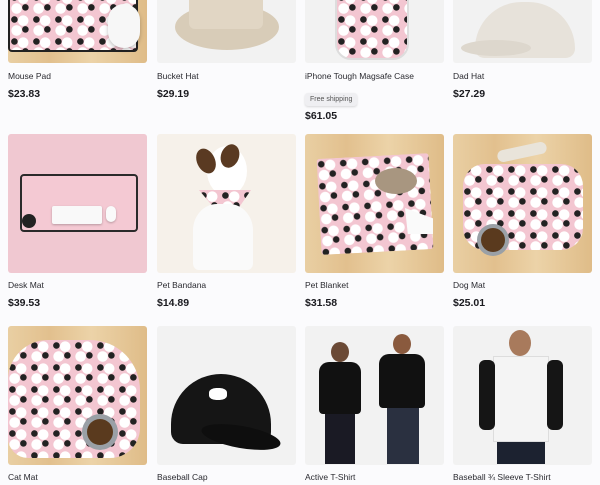 This screenshot has width=600, height=485. Describe the element at coordinates (24, 303) in the screenshot. I see `product-price: $39.53` at that location.